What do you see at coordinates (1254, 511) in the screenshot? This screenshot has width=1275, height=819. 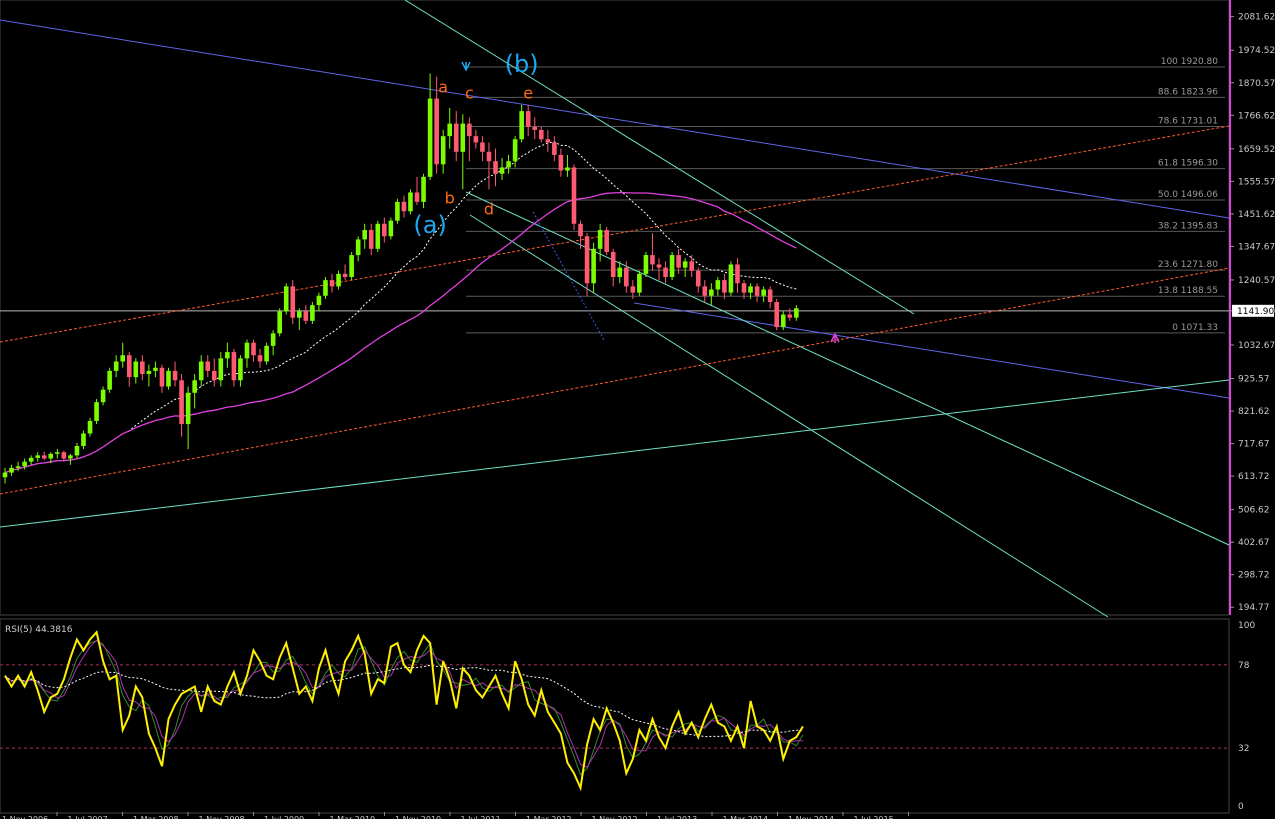 I see `price-axis-label: 506.62` at bounding box center [1254, 511].